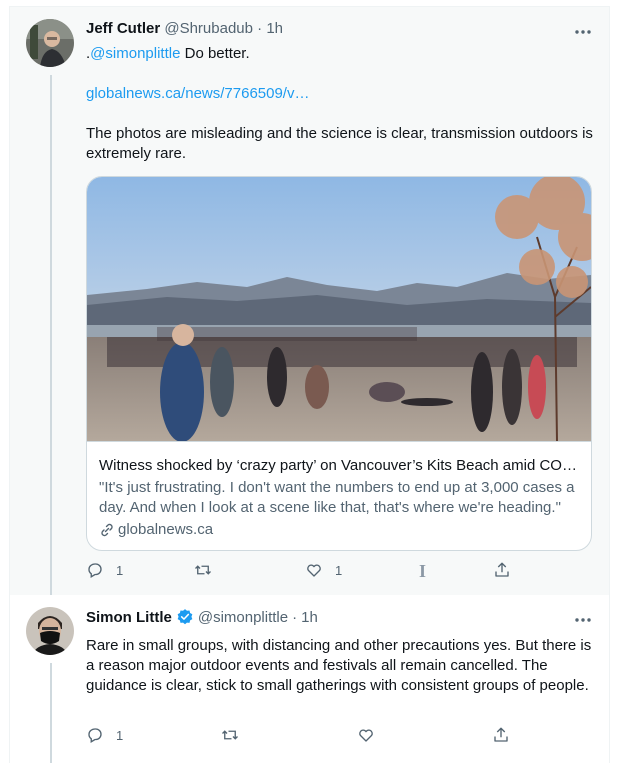  I want to click on like-count: 1, so click(339, 570).